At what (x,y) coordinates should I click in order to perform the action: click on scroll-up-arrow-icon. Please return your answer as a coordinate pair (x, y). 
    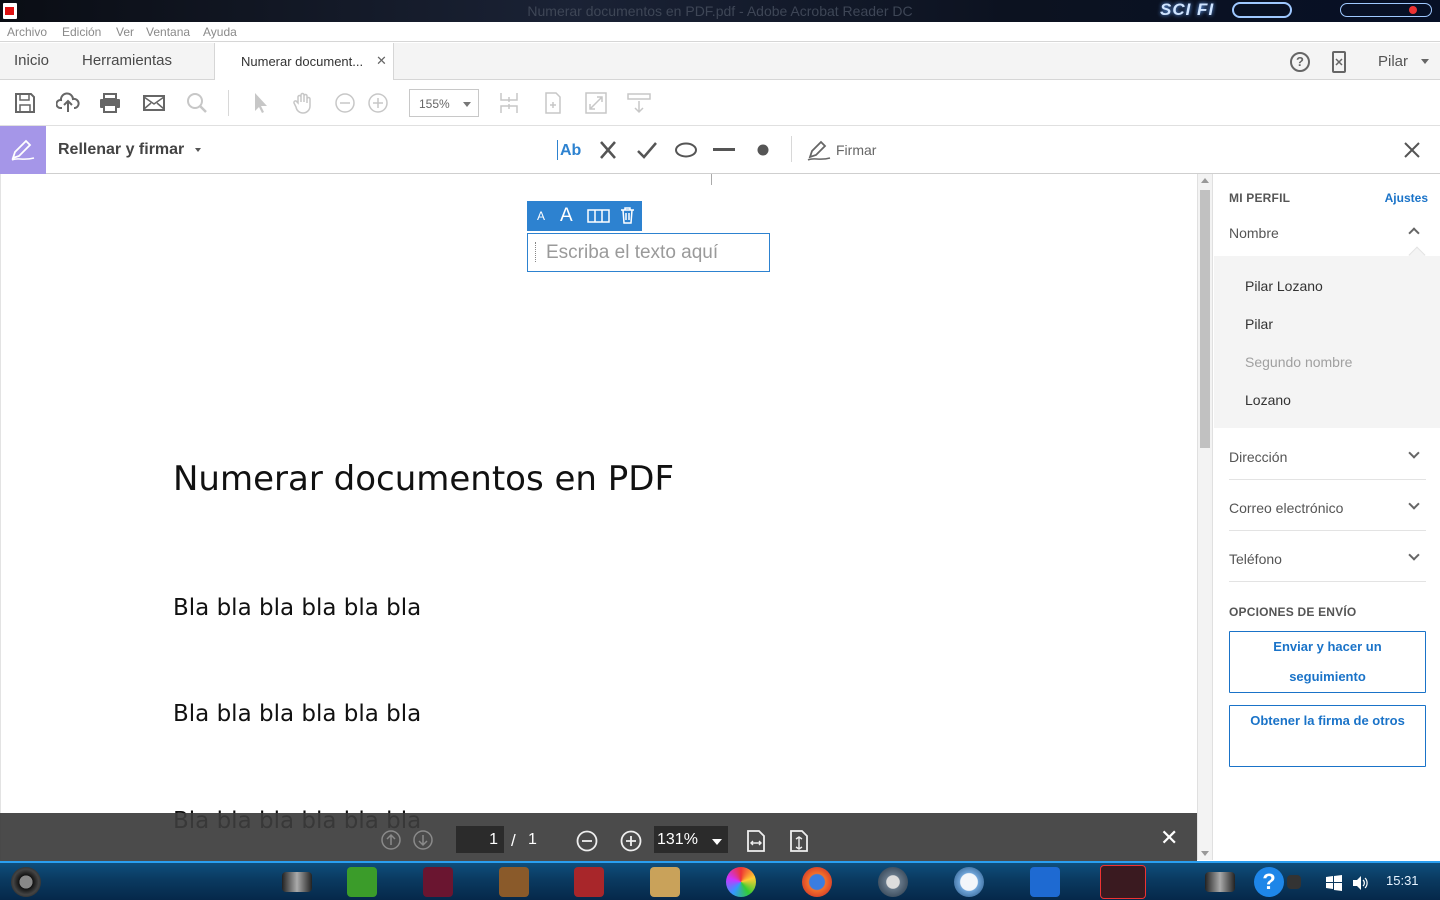
    Looking at the image, I should click on (1205, 180).